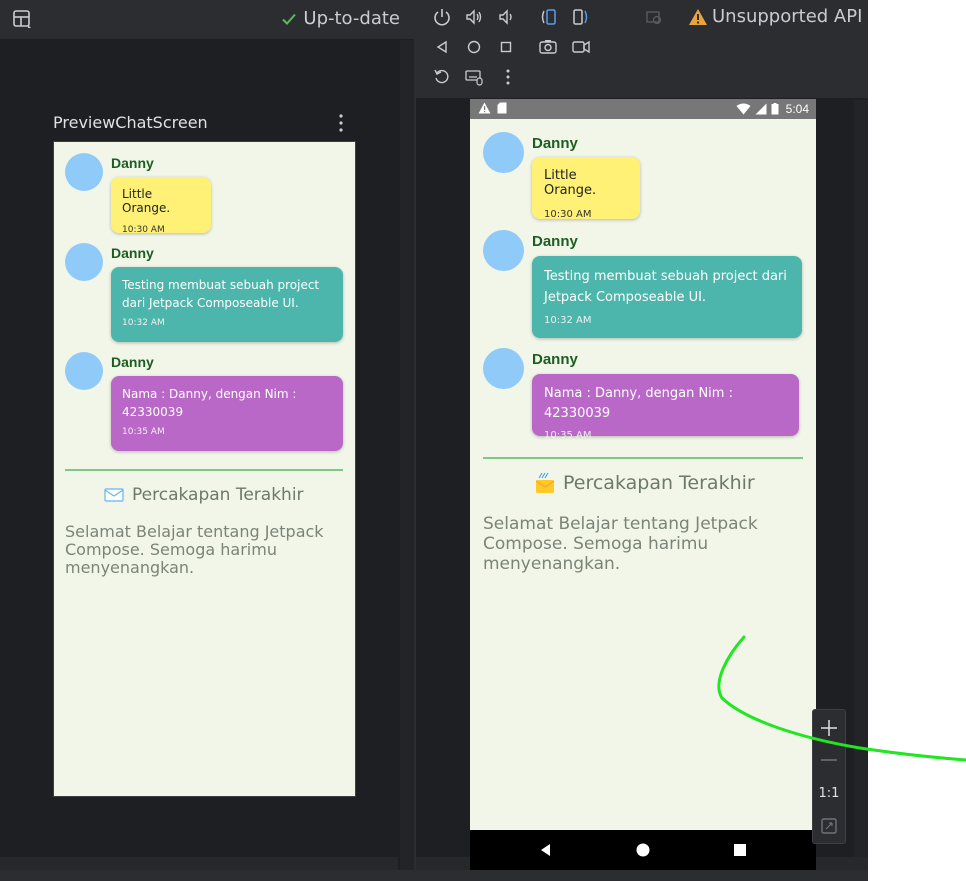 Image resolution: width=966 pixels, height=881 pixels. I want to click on preview-title: PreviewChatScreen, so click(130, 122).